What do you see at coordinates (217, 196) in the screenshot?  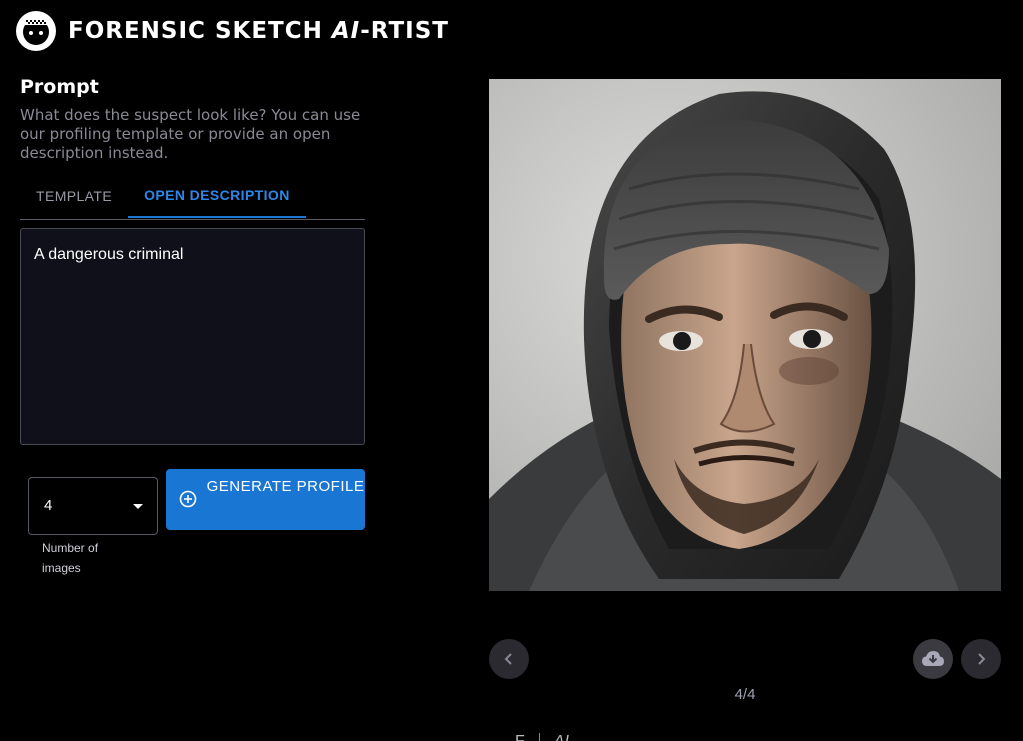 I see `tab-open-description: OPEN DESCRIPTION` at bounding box center [217, 196].